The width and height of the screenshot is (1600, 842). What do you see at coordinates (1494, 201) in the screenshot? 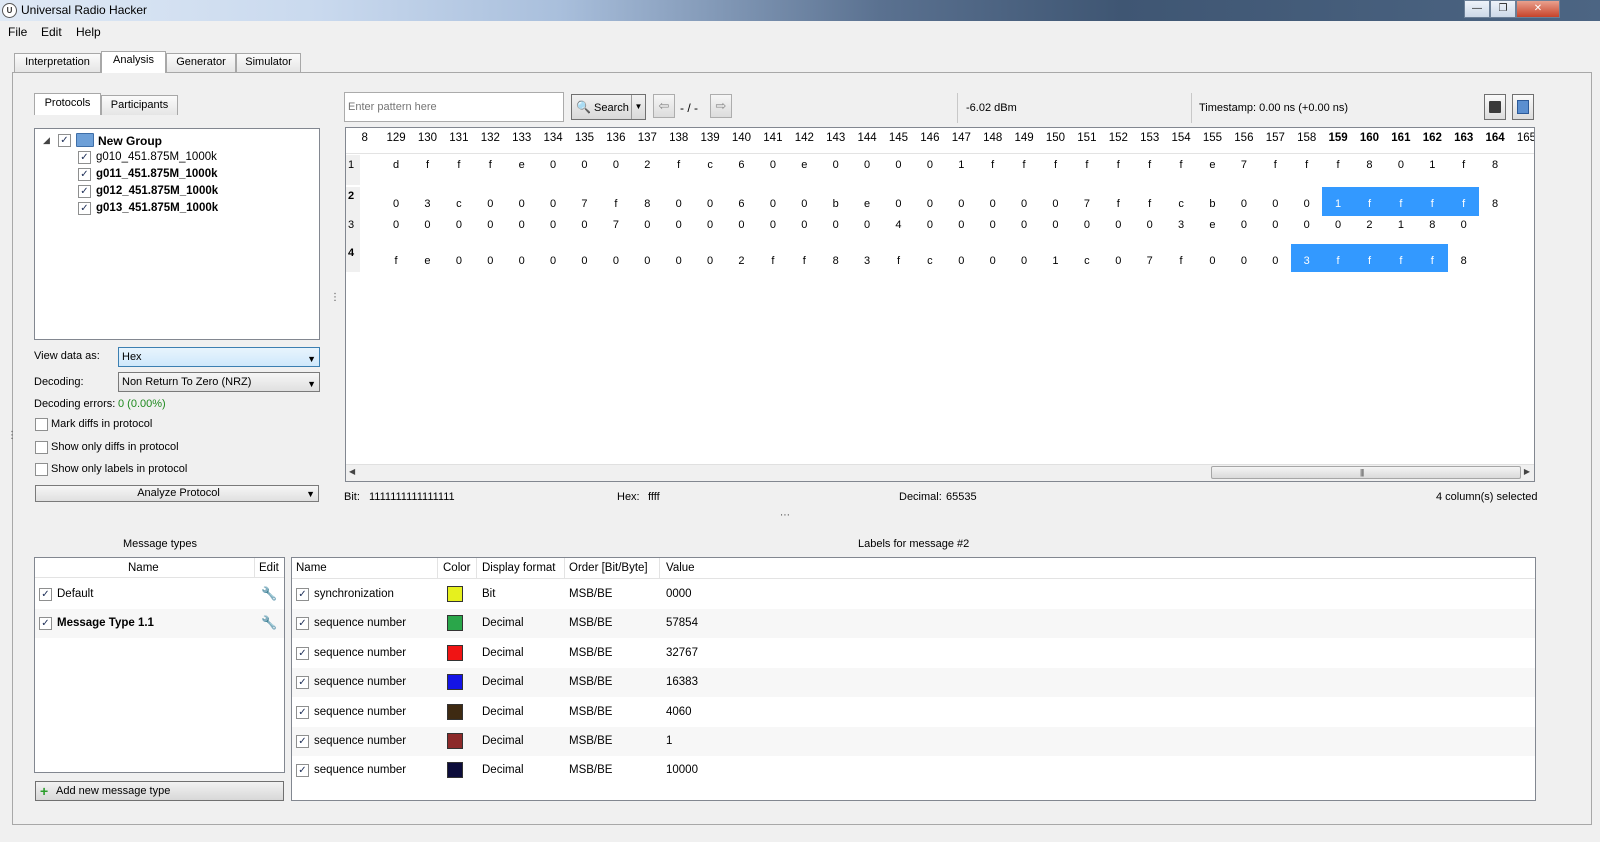
I see `table-cell: 8` at bounding box center [1494, 201].